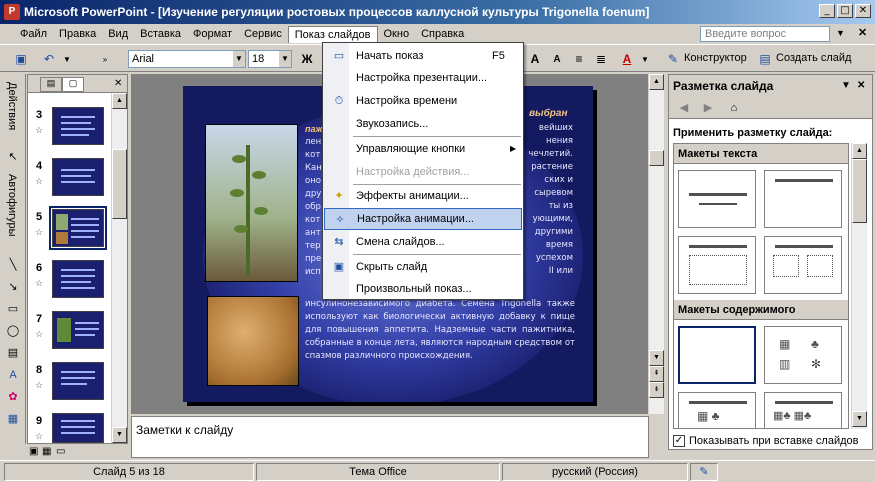 This screenshot has width=875, height=482. Describe the element at coordinates (73, 84) in the screenshot. I see `slides-tab: ▢` at that location.